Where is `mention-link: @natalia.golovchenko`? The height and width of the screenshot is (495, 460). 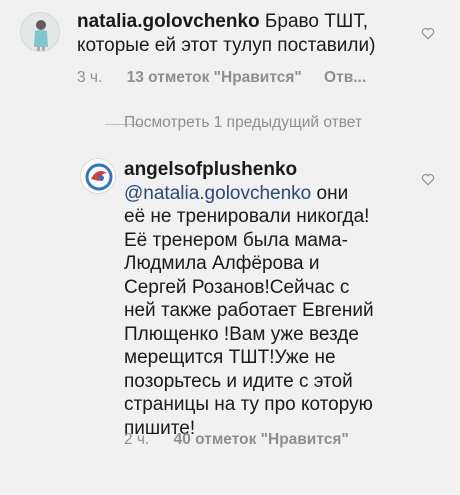 mention-link: @natalia.golovchenko is located at coordinates (217, 193).